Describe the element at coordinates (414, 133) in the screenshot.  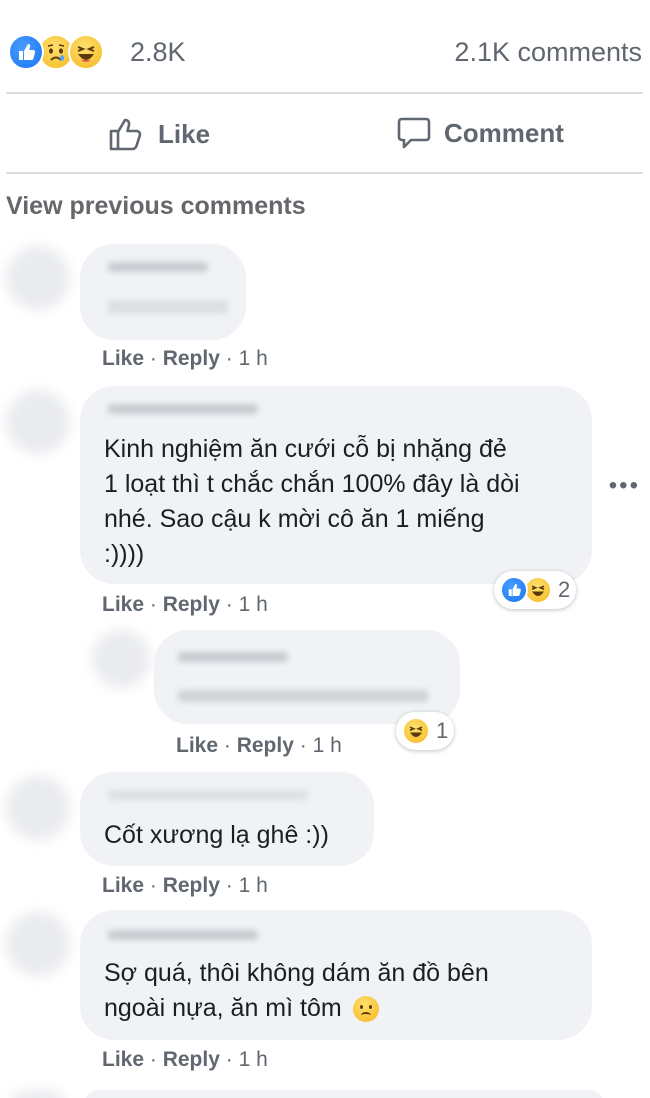
I see `comment-icon` at that location.